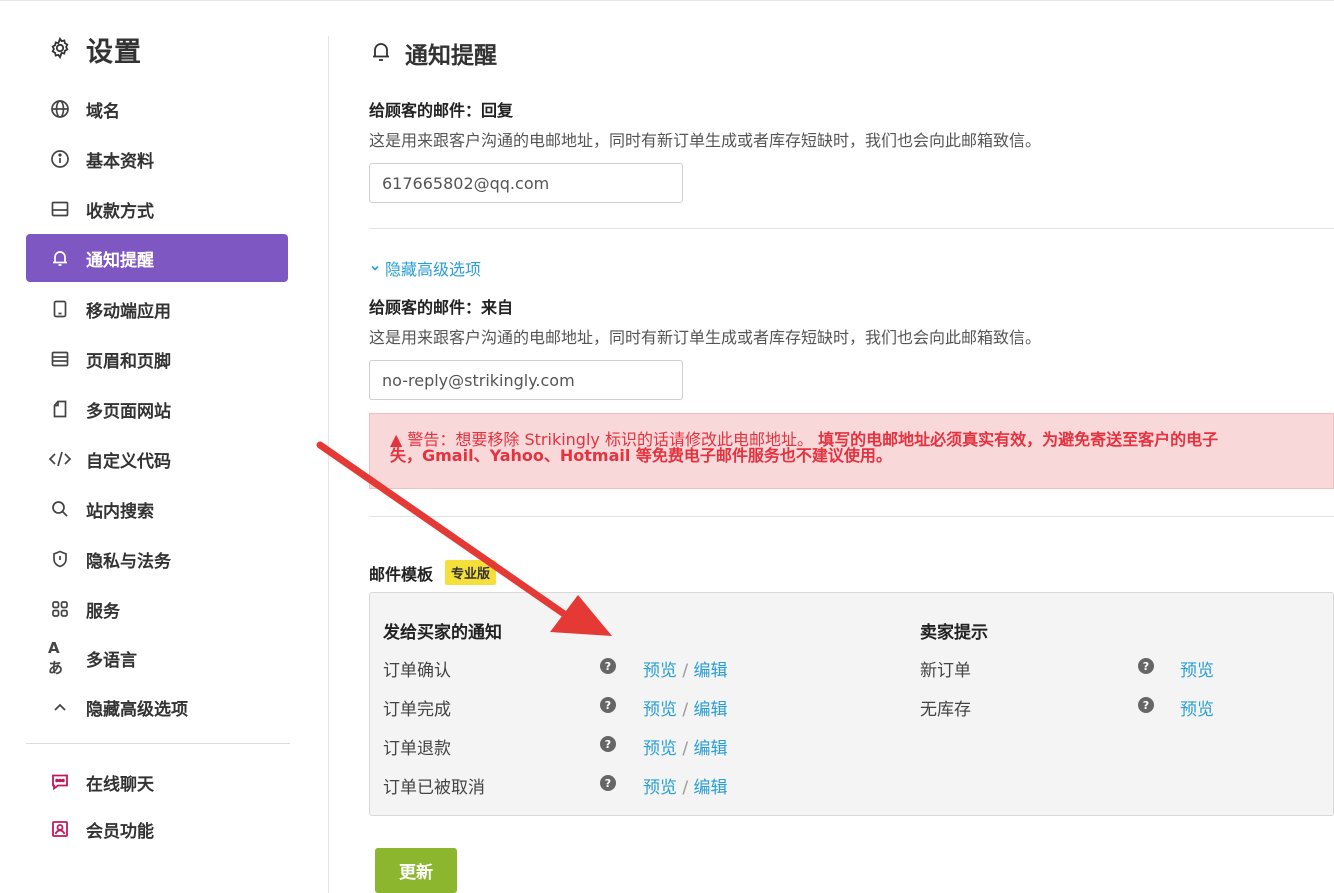 The image size is (1334, 893). What do you see at coordinates (526, 183) in the screenshot?
I see `reply-email-field` at bounding box center [526, 183].